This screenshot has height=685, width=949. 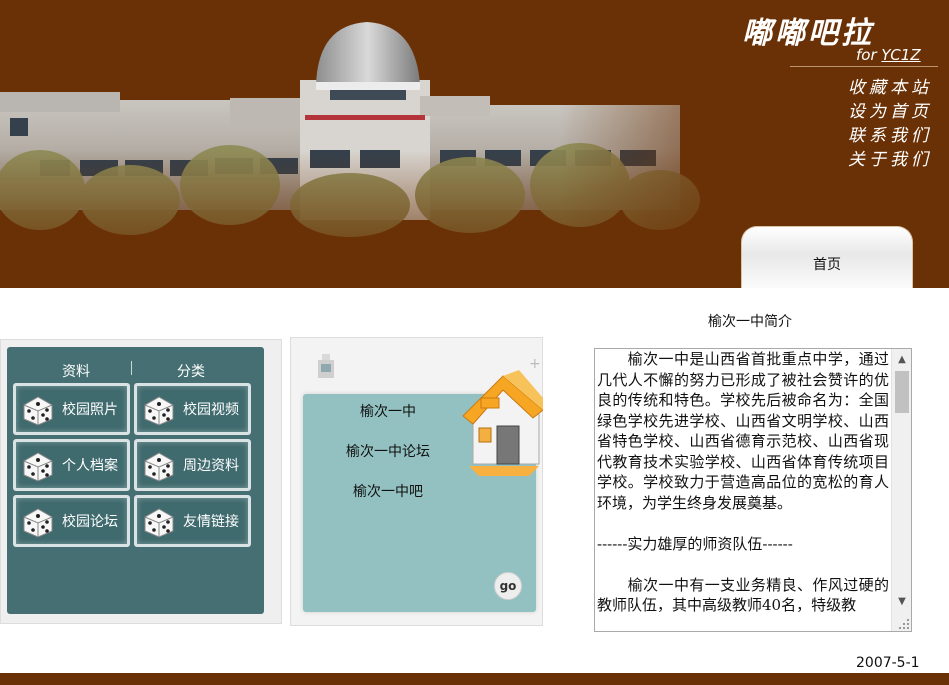 I want to click on intro-section-heading: ------实力雄厚的师资队伍------, so click(x=695, y=543).